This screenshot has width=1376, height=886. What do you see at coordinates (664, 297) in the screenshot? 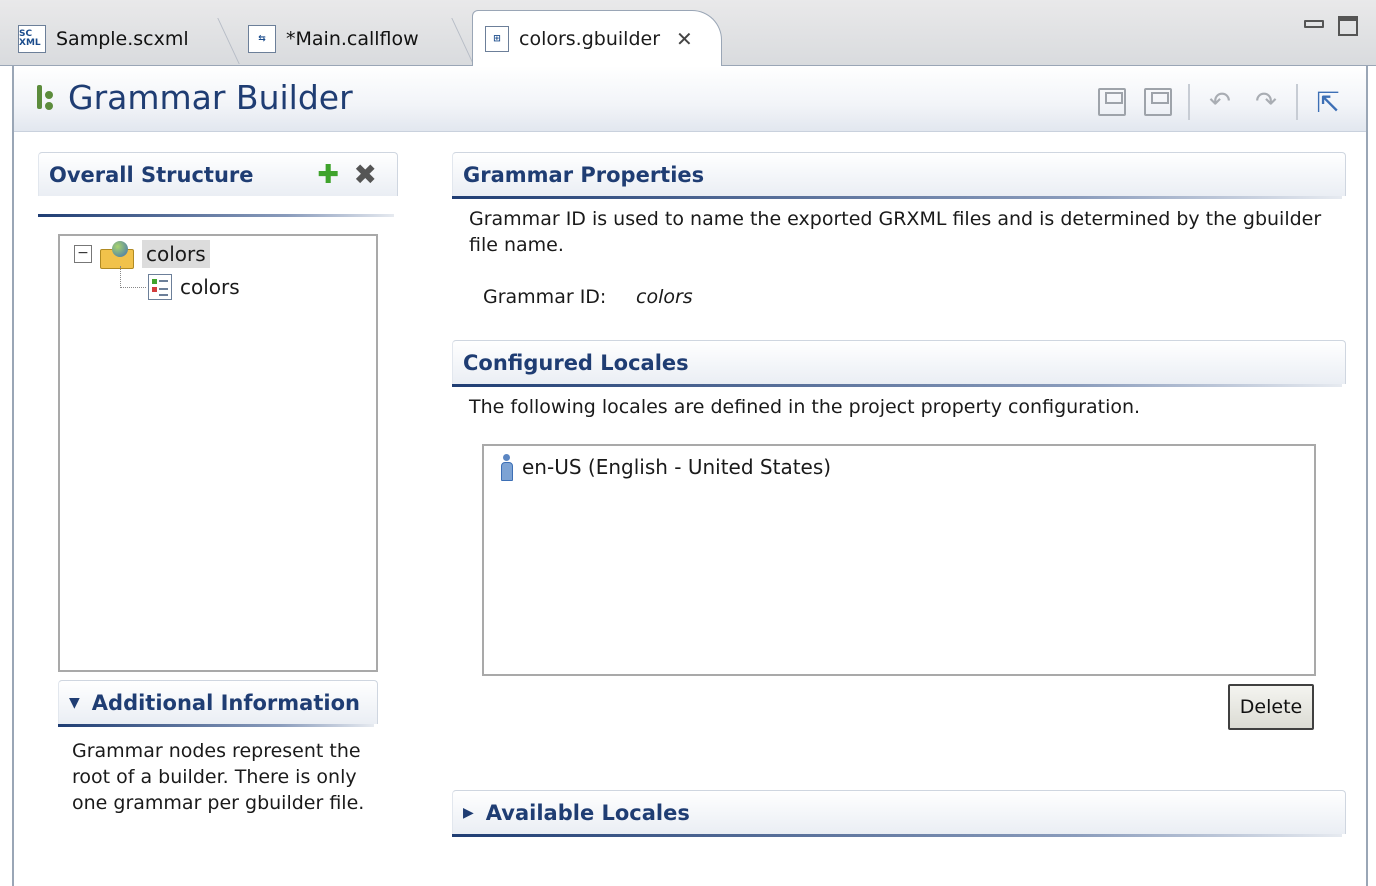
I see `grammar-id-value: colors` at bounding box center [664, 297].